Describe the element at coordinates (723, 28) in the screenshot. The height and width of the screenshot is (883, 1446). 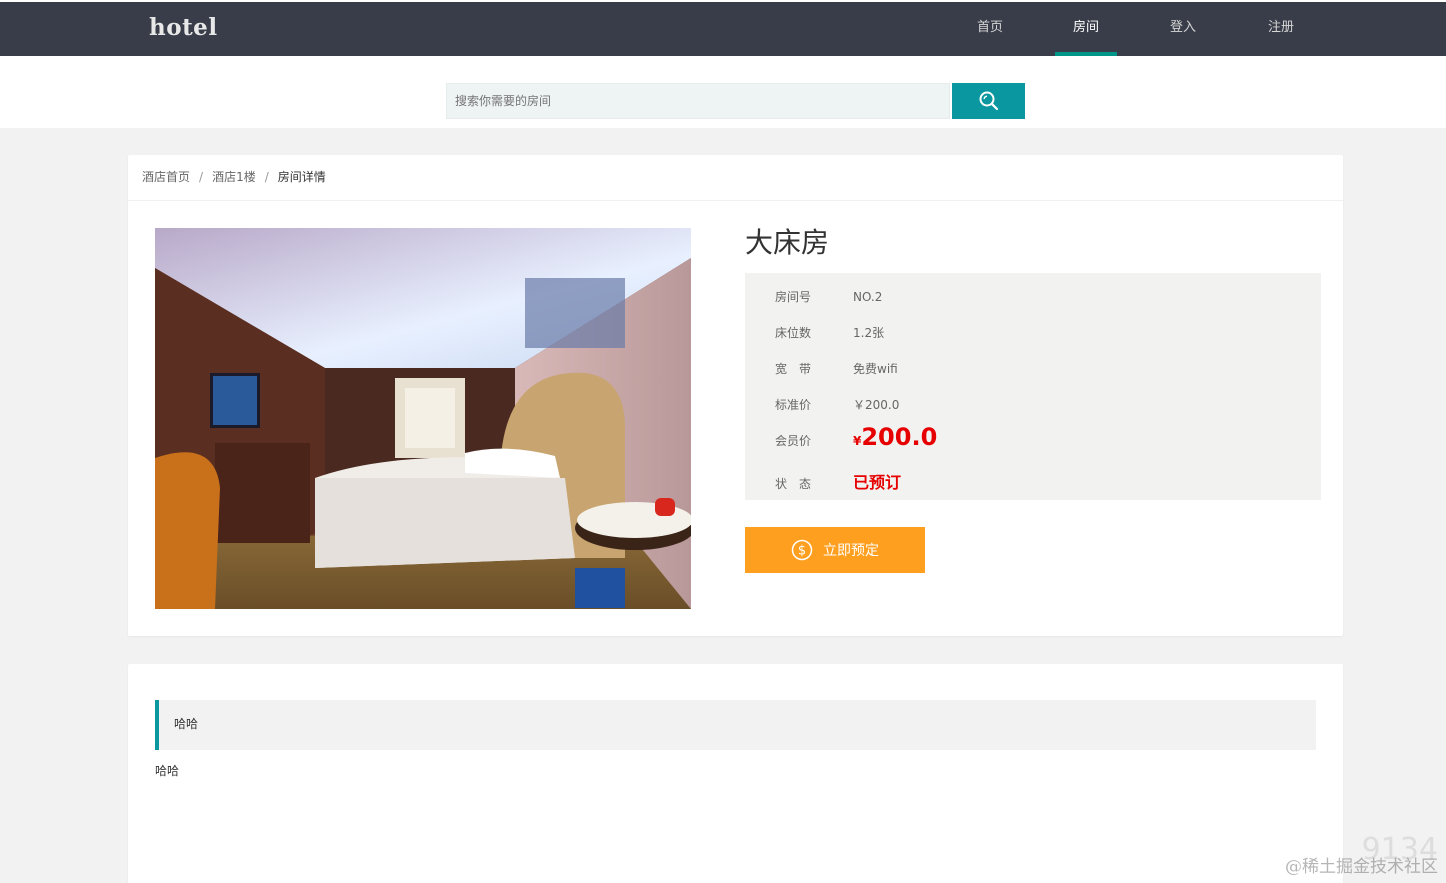
I see `top-navbar: hotel 首页 房间 登入 注册` at that location.